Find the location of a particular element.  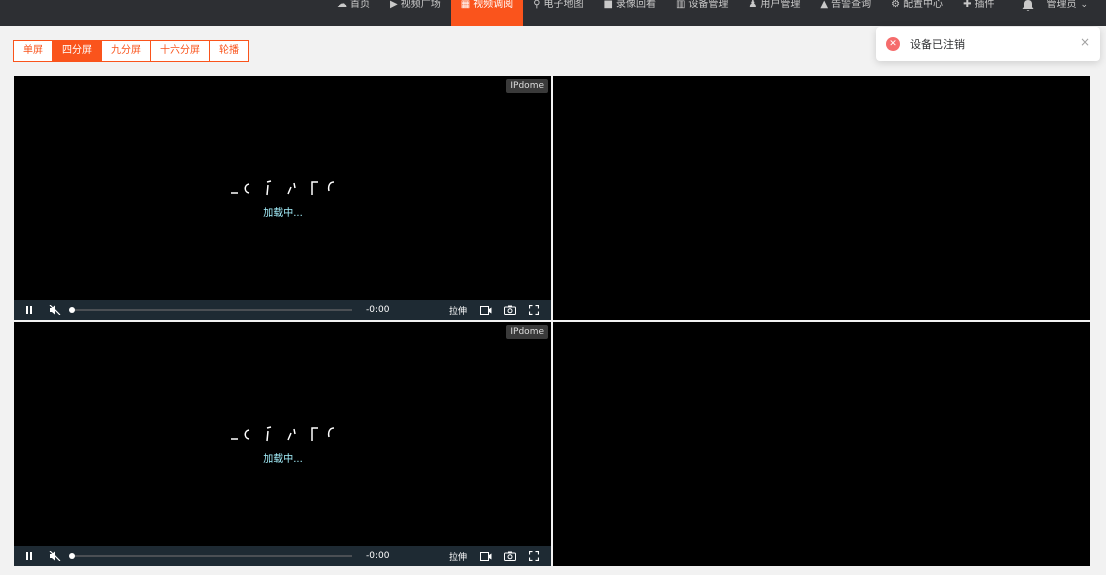

map-pin-icon: ⚲ is located at coordinates (537, 5).